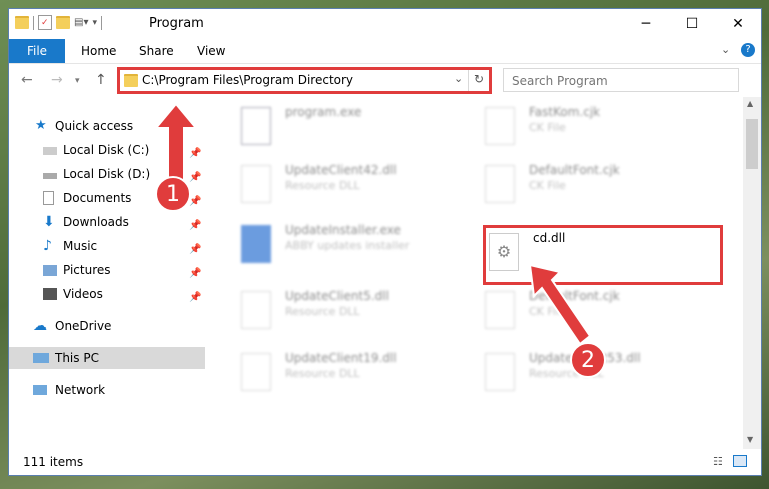 Image resolution: width=769 pixels, height=489 pixels. I want to click on step-badge-1: 1, so click(173, 194).